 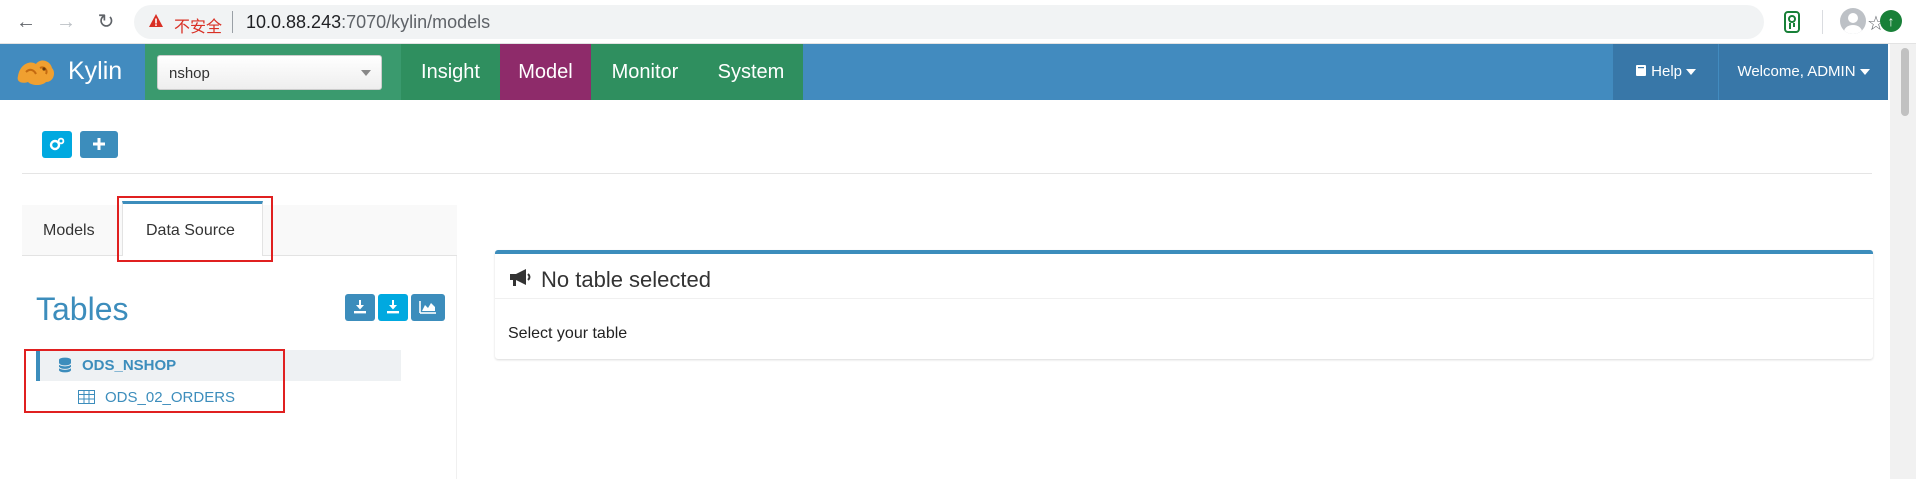 I want to click on data-sampling-button, so click(x=428, y=307).